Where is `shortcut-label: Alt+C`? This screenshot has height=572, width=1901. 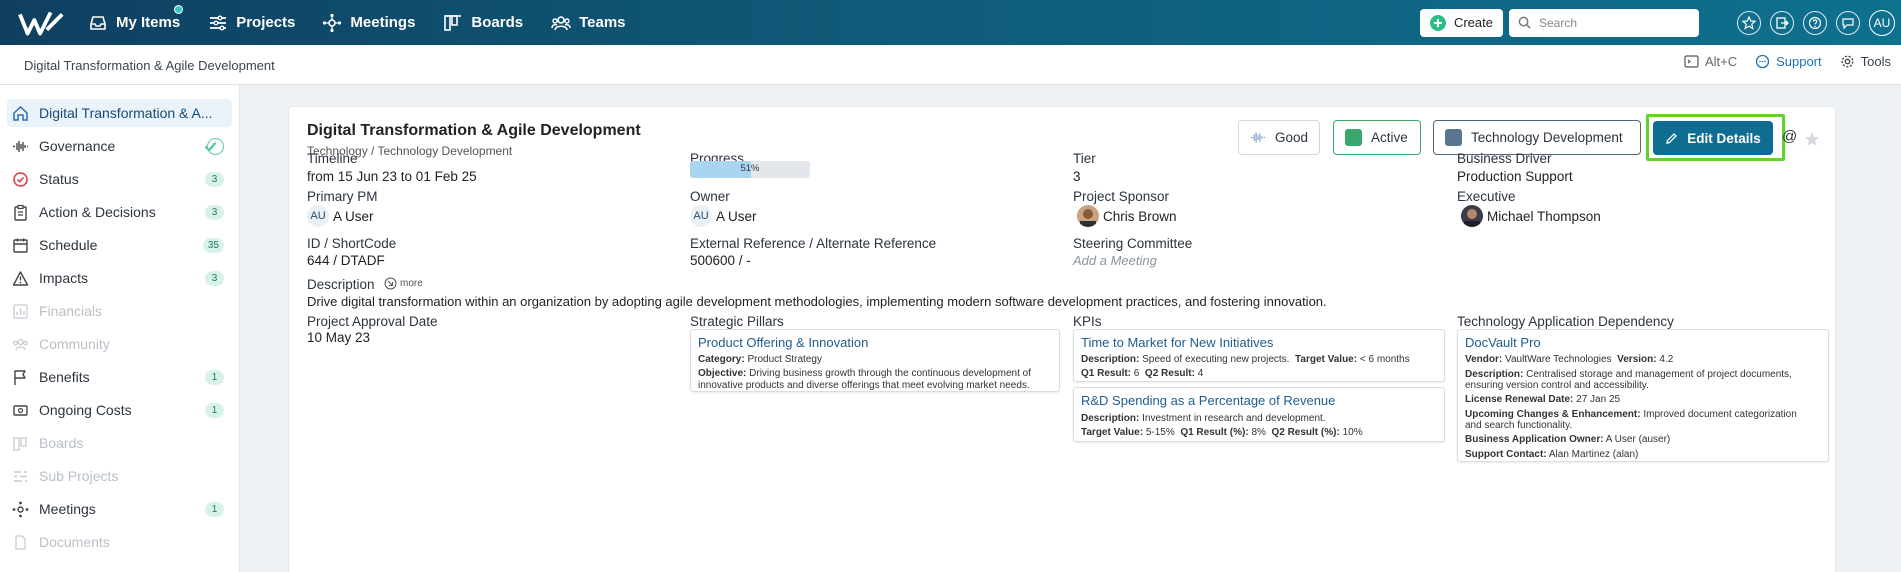 shortcut-label: Alt+C is located at coordinates (1721, 61).